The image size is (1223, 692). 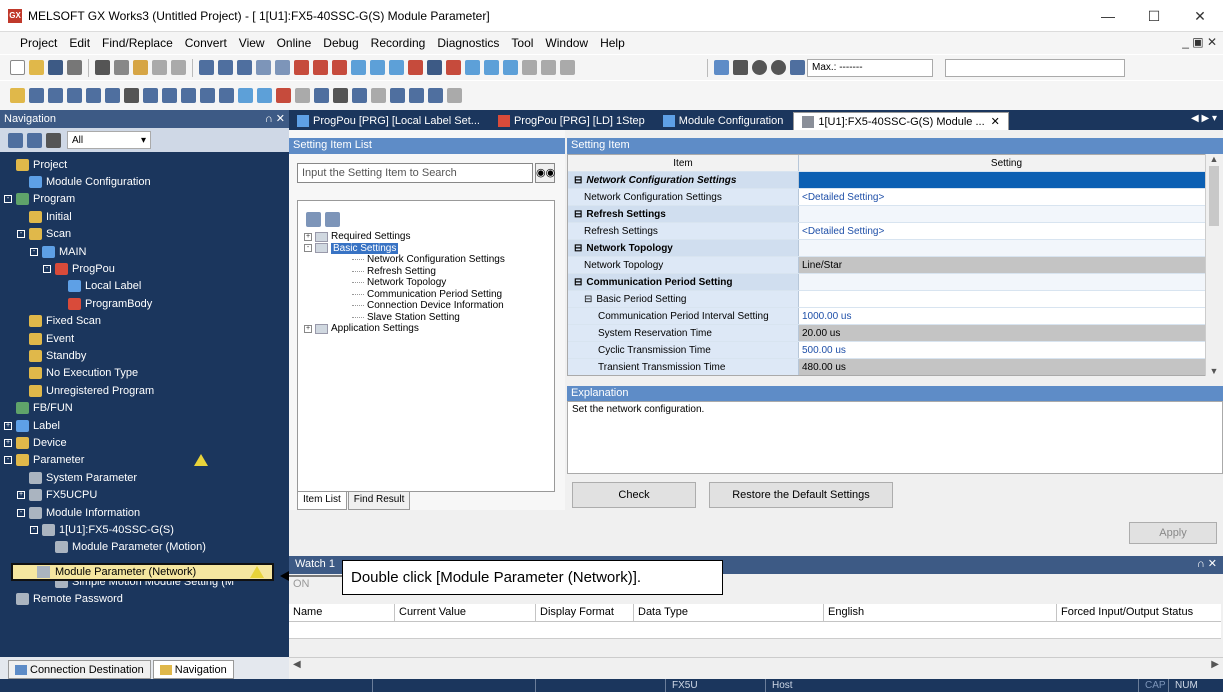 I want to click on setting-row: ⊟ Network Topology, so click(x=891, y=248).